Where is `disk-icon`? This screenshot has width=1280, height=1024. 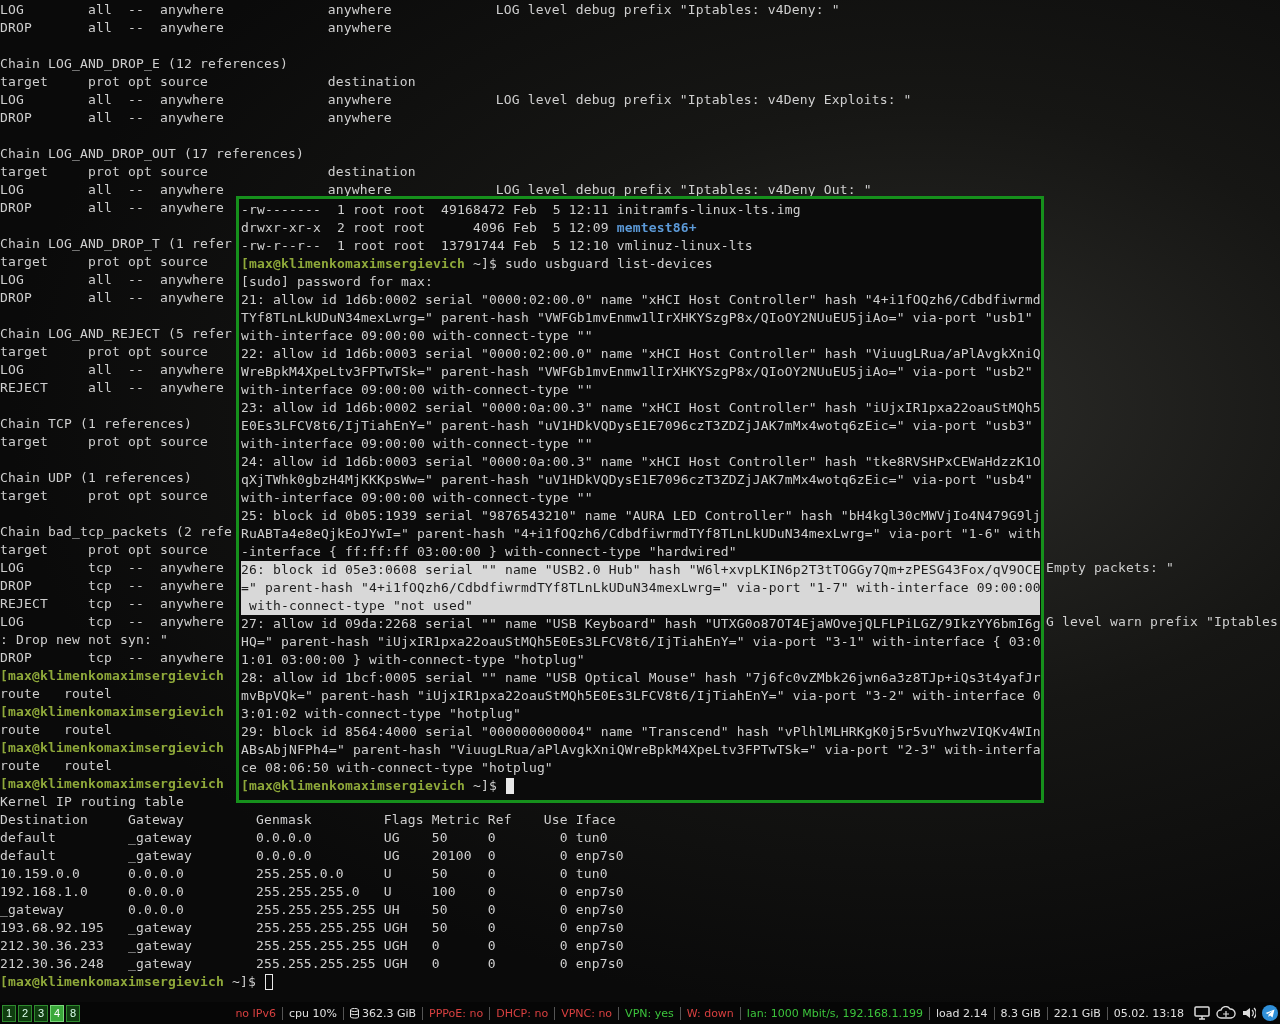
disk-icon is located at coordinates (354, 1013).